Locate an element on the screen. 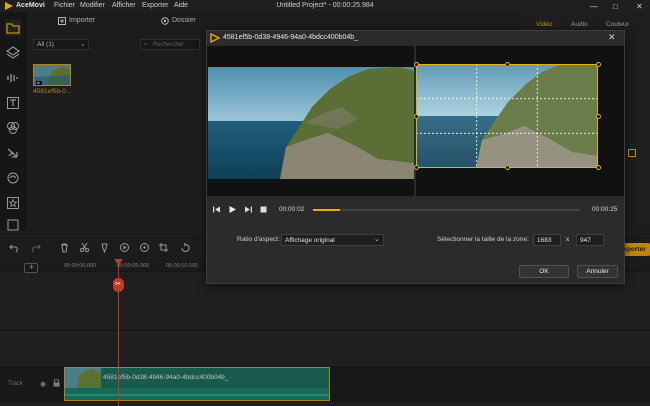 The width and height of the screenshot is (650, 406). step-forward-icon is located at coordinates (248, 209).